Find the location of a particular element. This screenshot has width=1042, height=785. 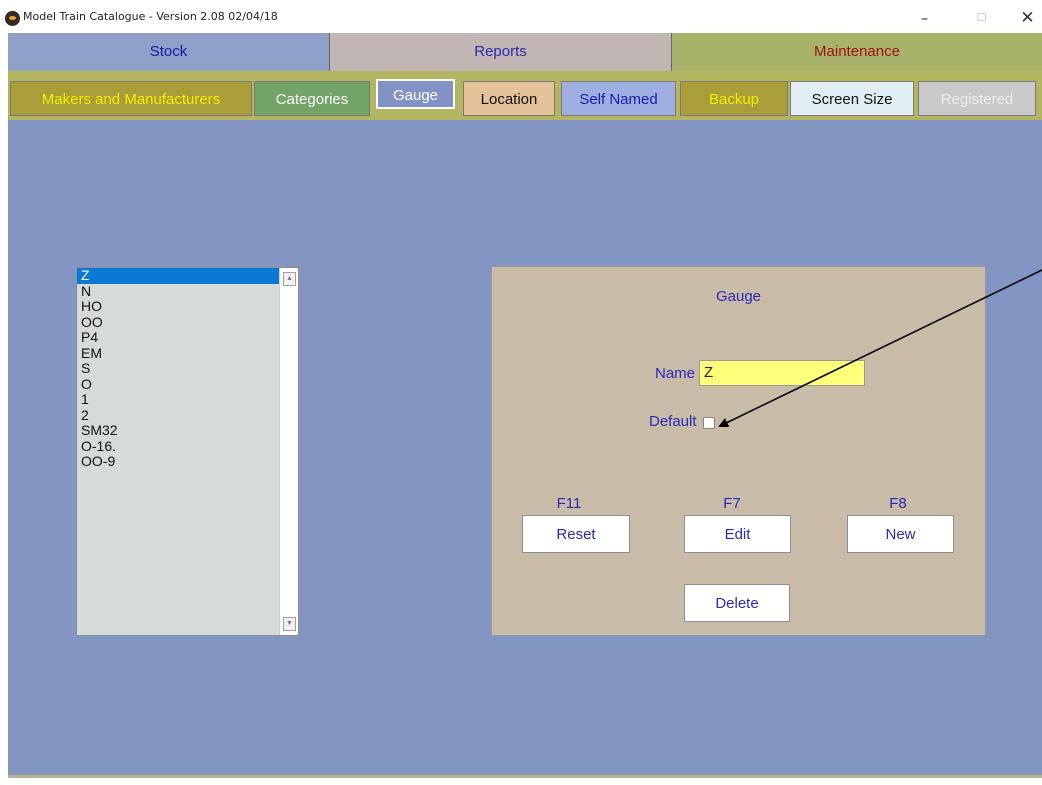

app-icon is located at coordinates (12, 18).